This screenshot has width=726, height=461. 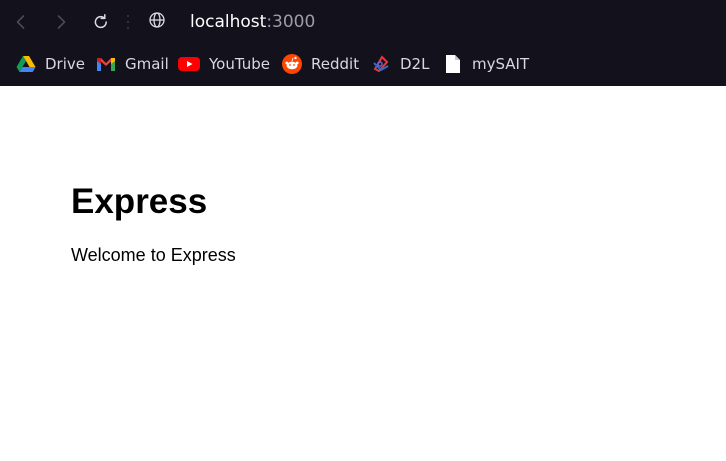 What do you see at coordinates (147, 64) in the screenshot?
I see `bookmark-label: Gmail` at bounding box center [147, 64].